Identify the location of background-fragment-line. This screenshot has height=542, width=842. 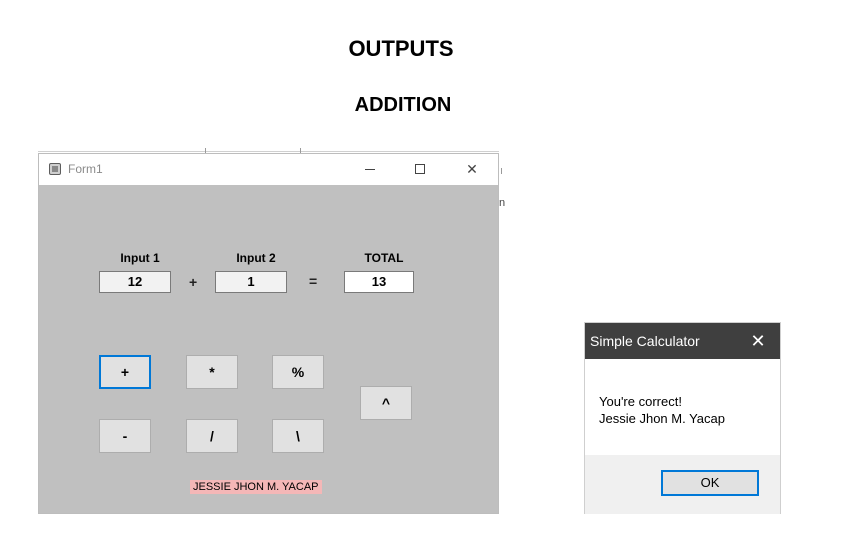
(268, 151).